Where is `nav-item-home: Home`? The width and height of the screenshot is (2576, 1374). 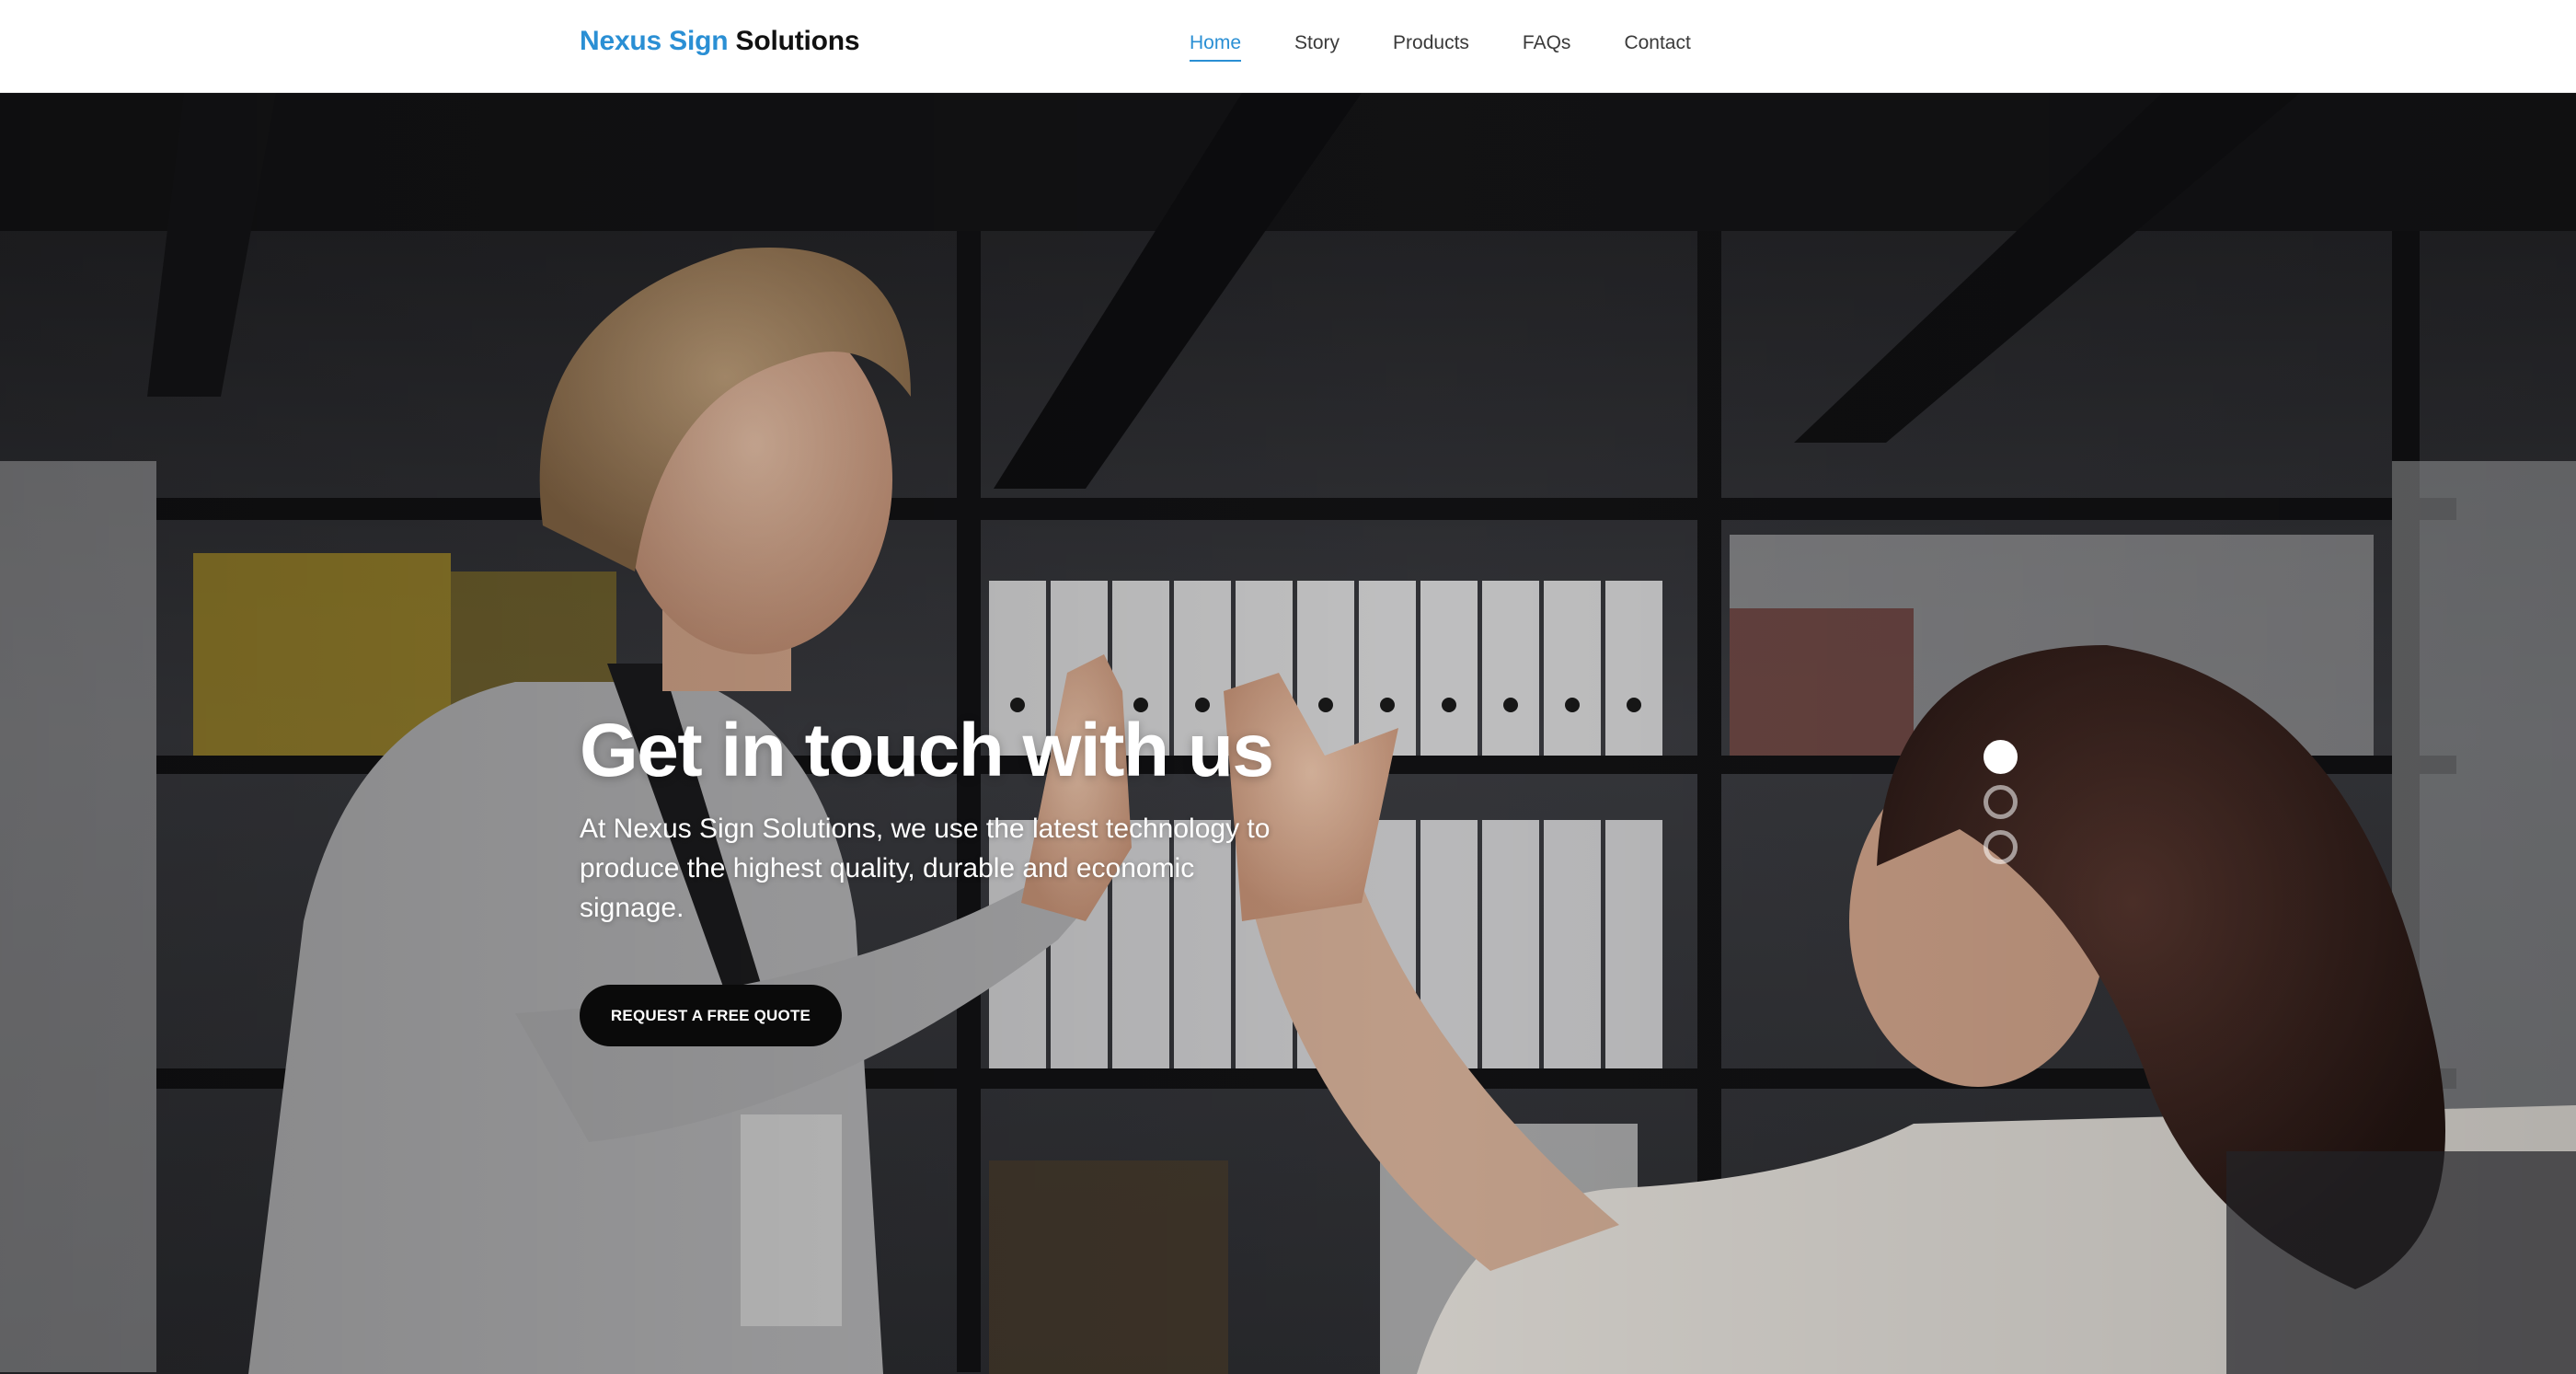 nav-item-home: Home is located at coordinates (1216, 47).